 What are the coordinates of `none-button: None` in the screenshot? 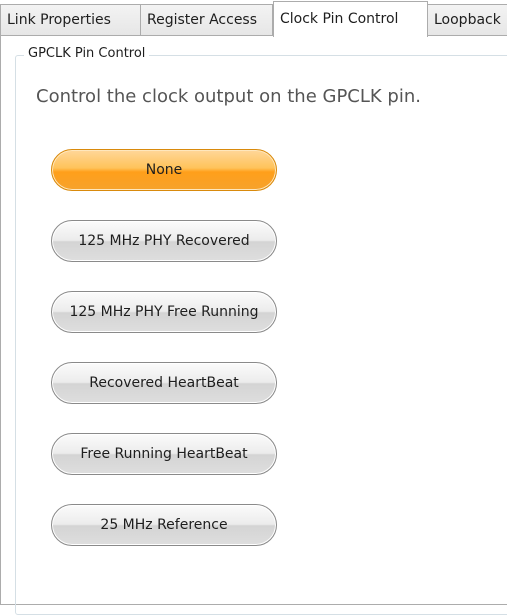 It's located at (164, 170).